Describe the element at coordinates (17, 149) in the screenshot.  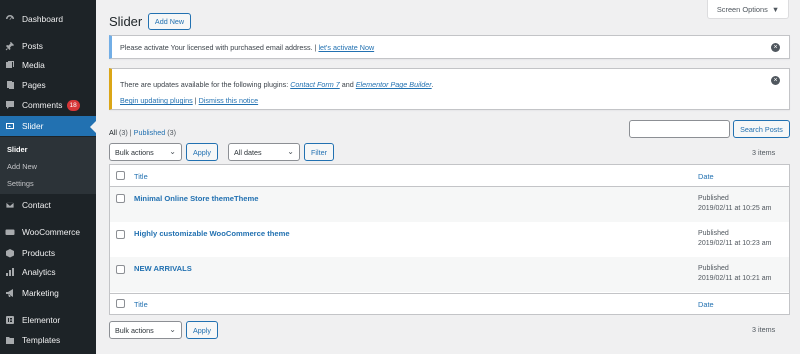
I see `submenu-slider: Slider` at that location.